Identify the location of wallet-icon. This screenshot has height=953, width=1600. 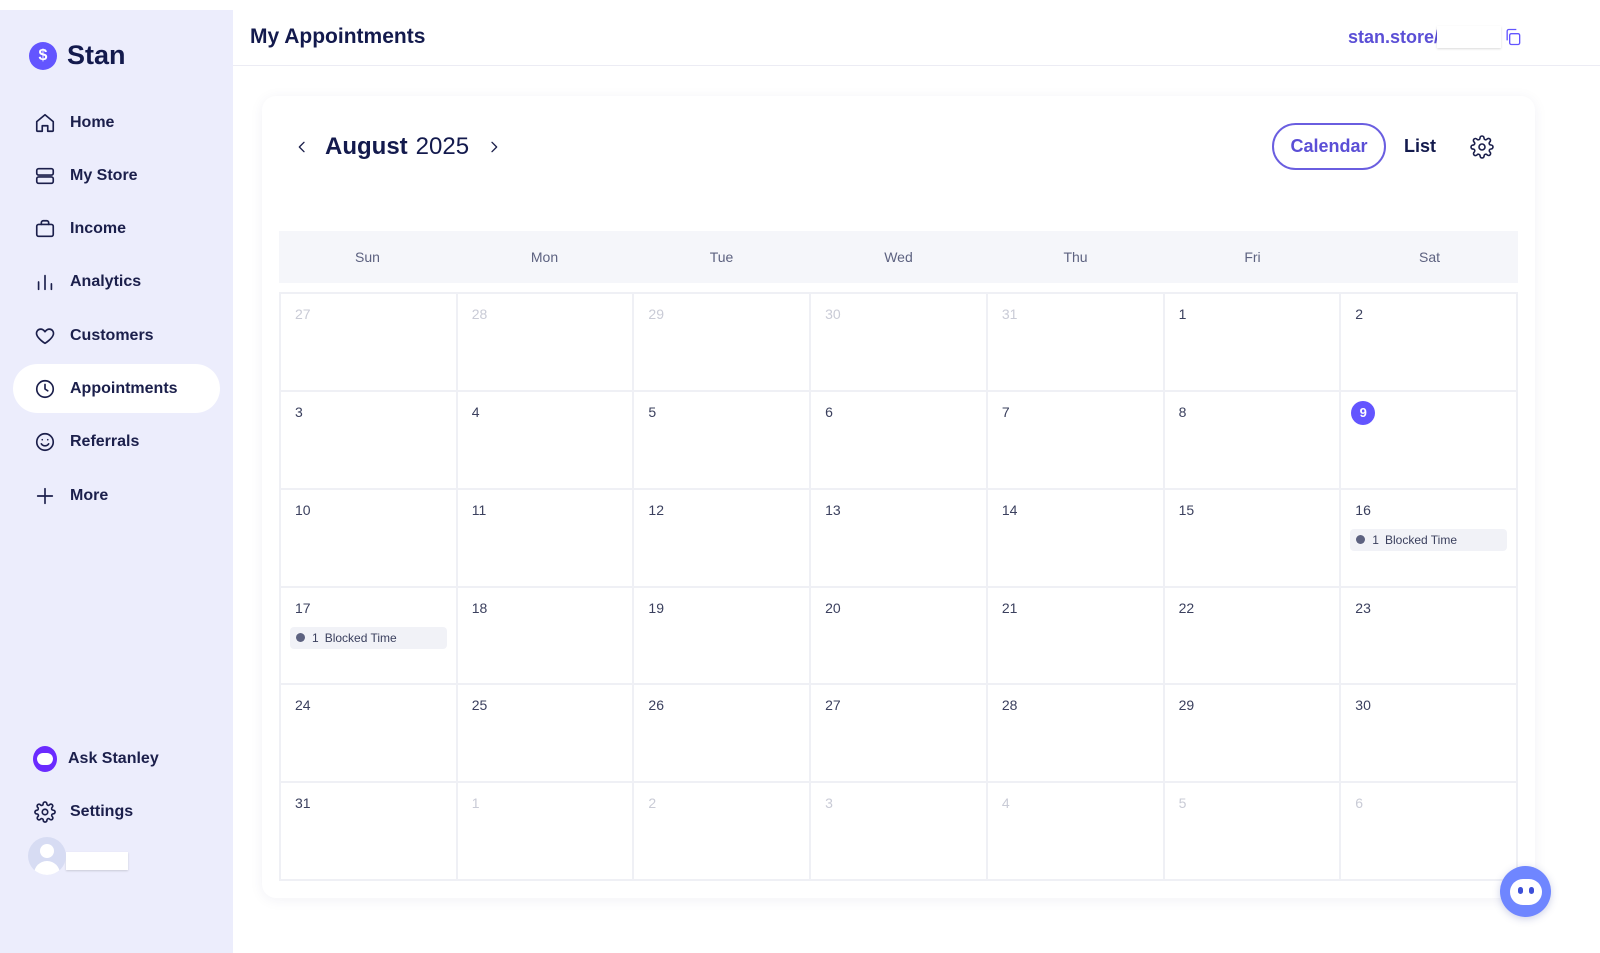
(45, 229).